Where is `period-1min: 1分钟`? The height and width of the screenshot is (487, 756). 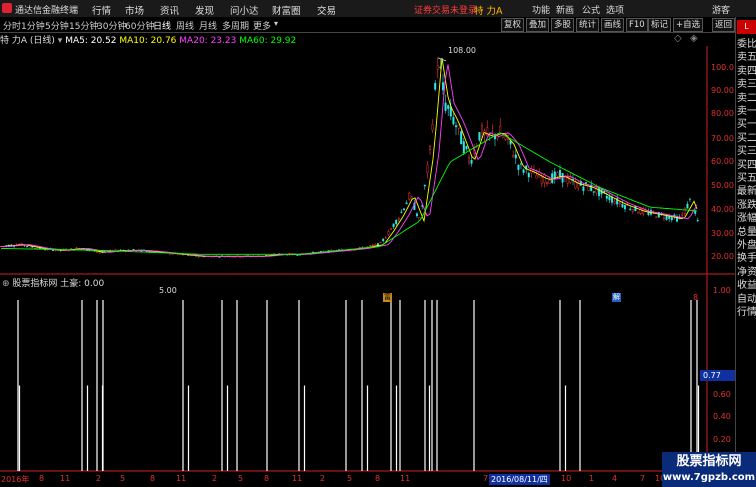
period-1min: 1分钟 is located at coordinates (33, 25).